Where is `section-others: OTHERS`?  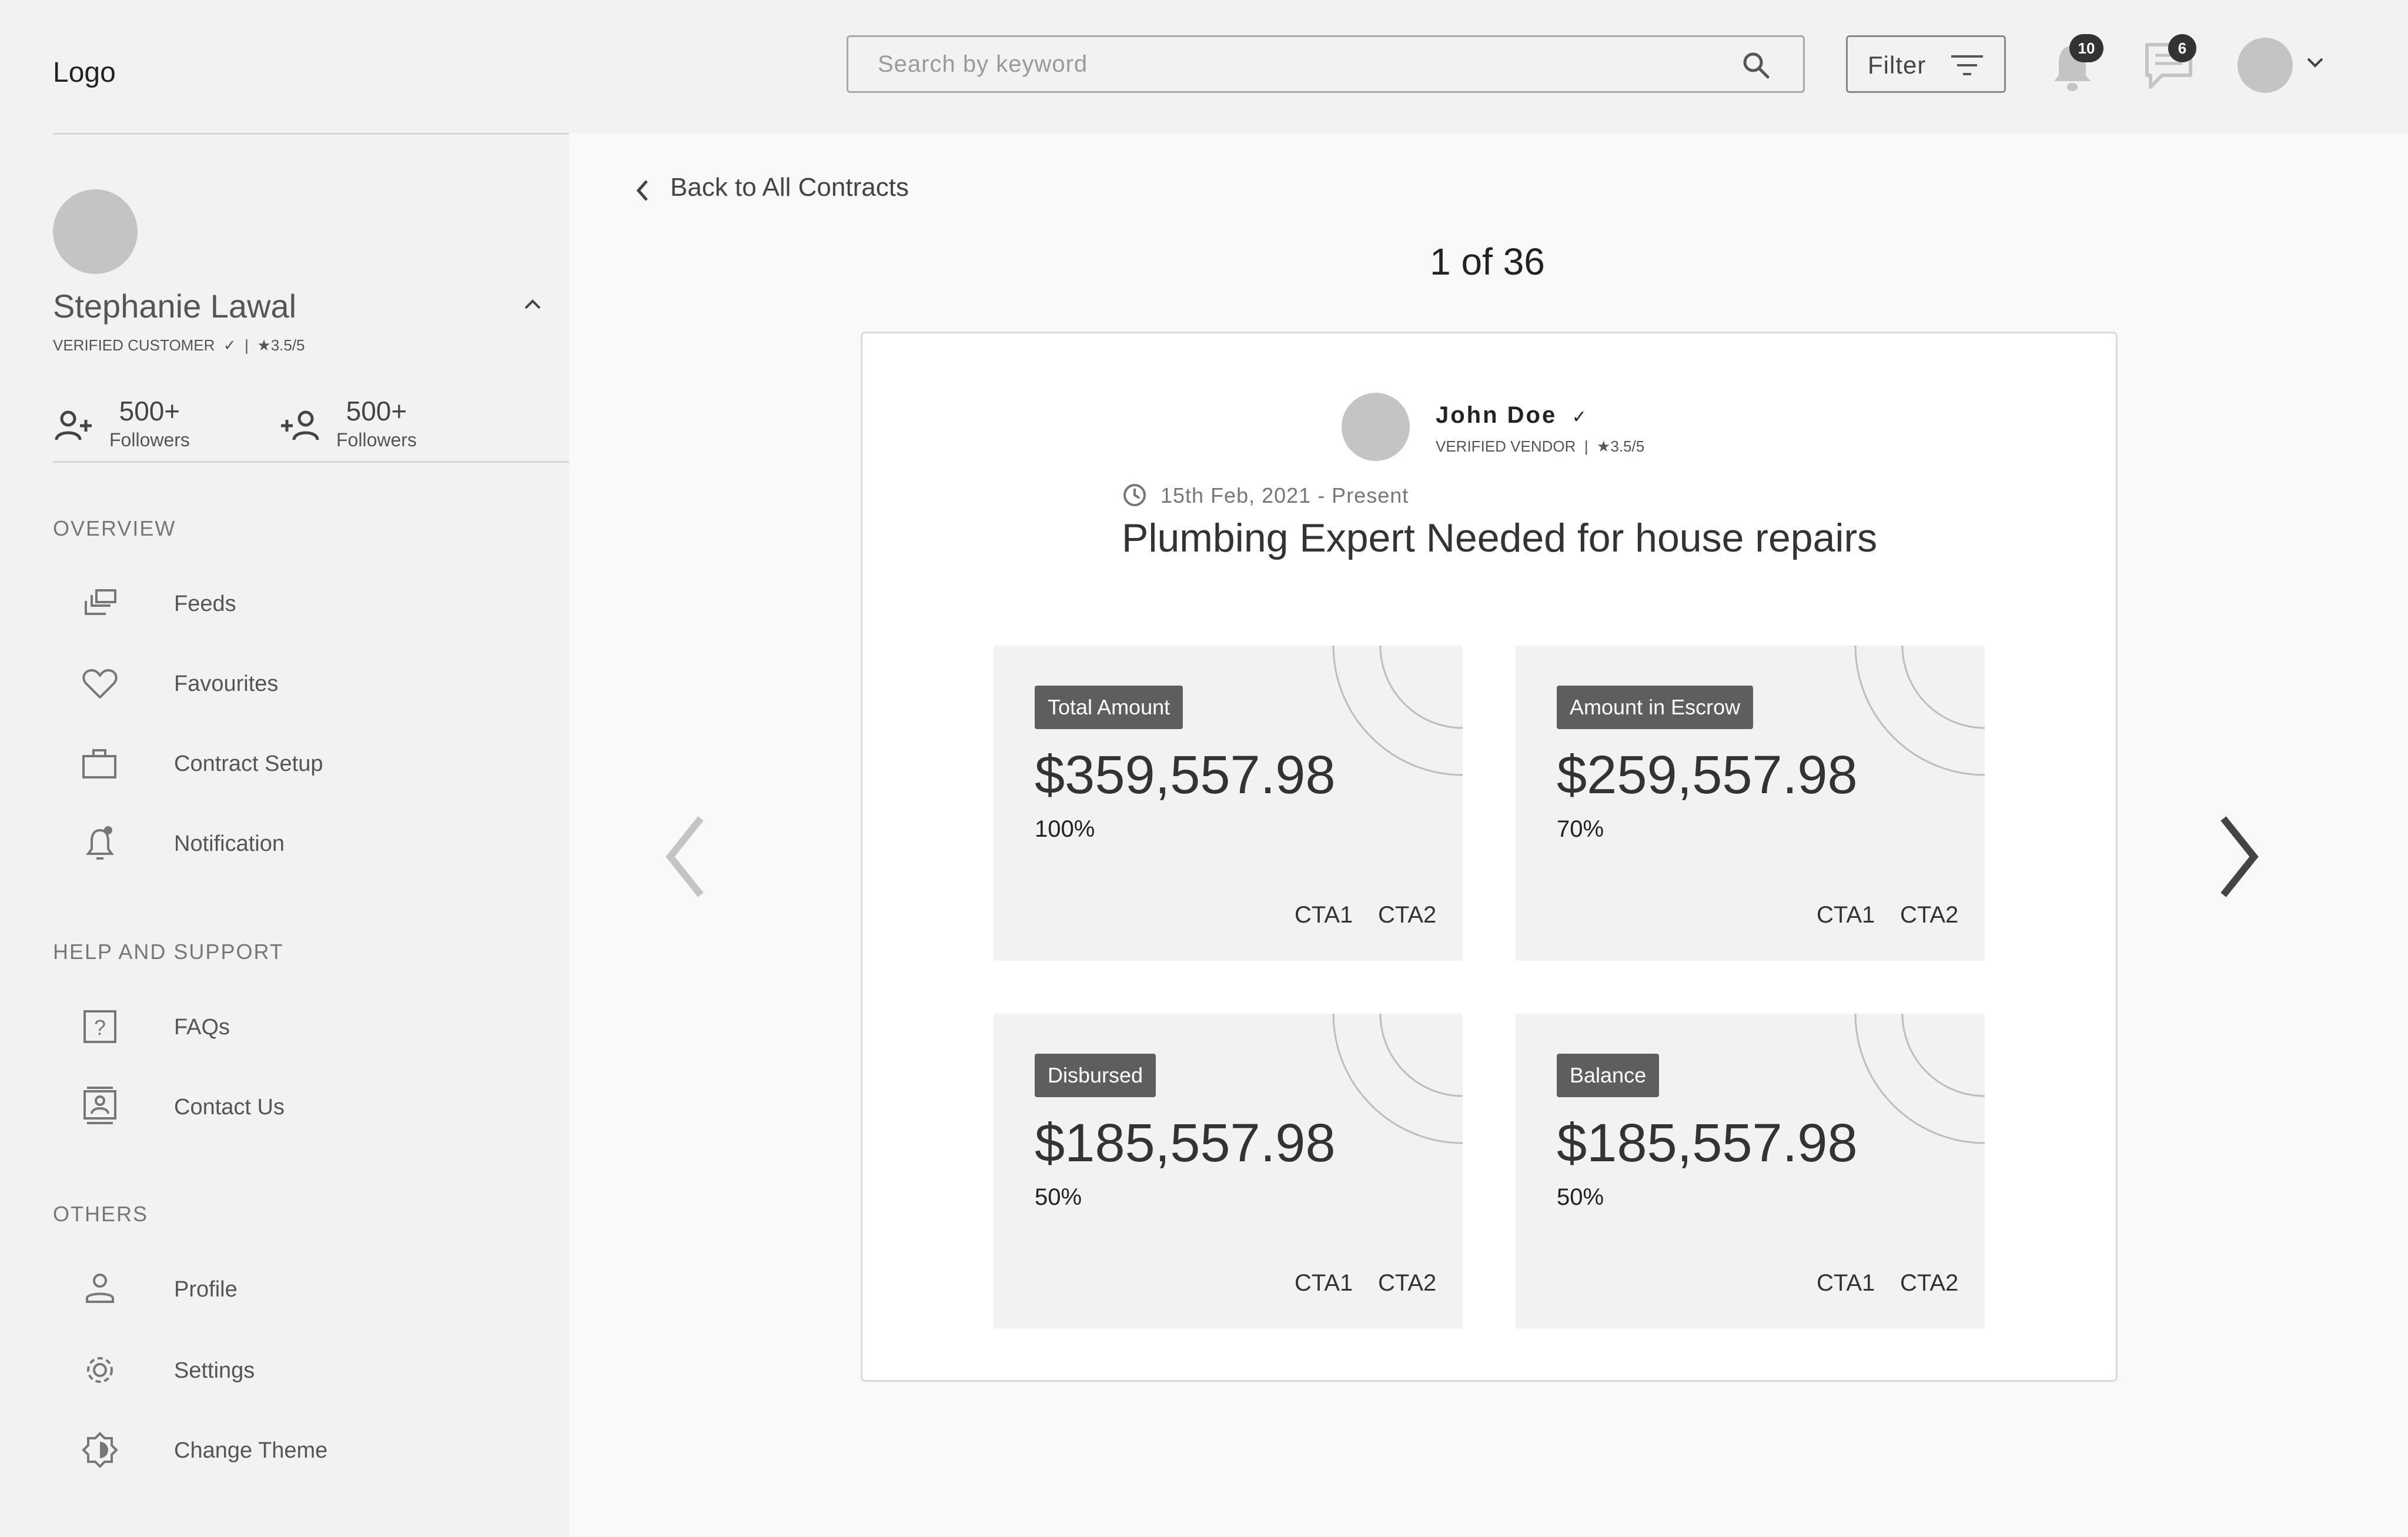
section-others: OTHERS is located at coordinates (101, 1214).